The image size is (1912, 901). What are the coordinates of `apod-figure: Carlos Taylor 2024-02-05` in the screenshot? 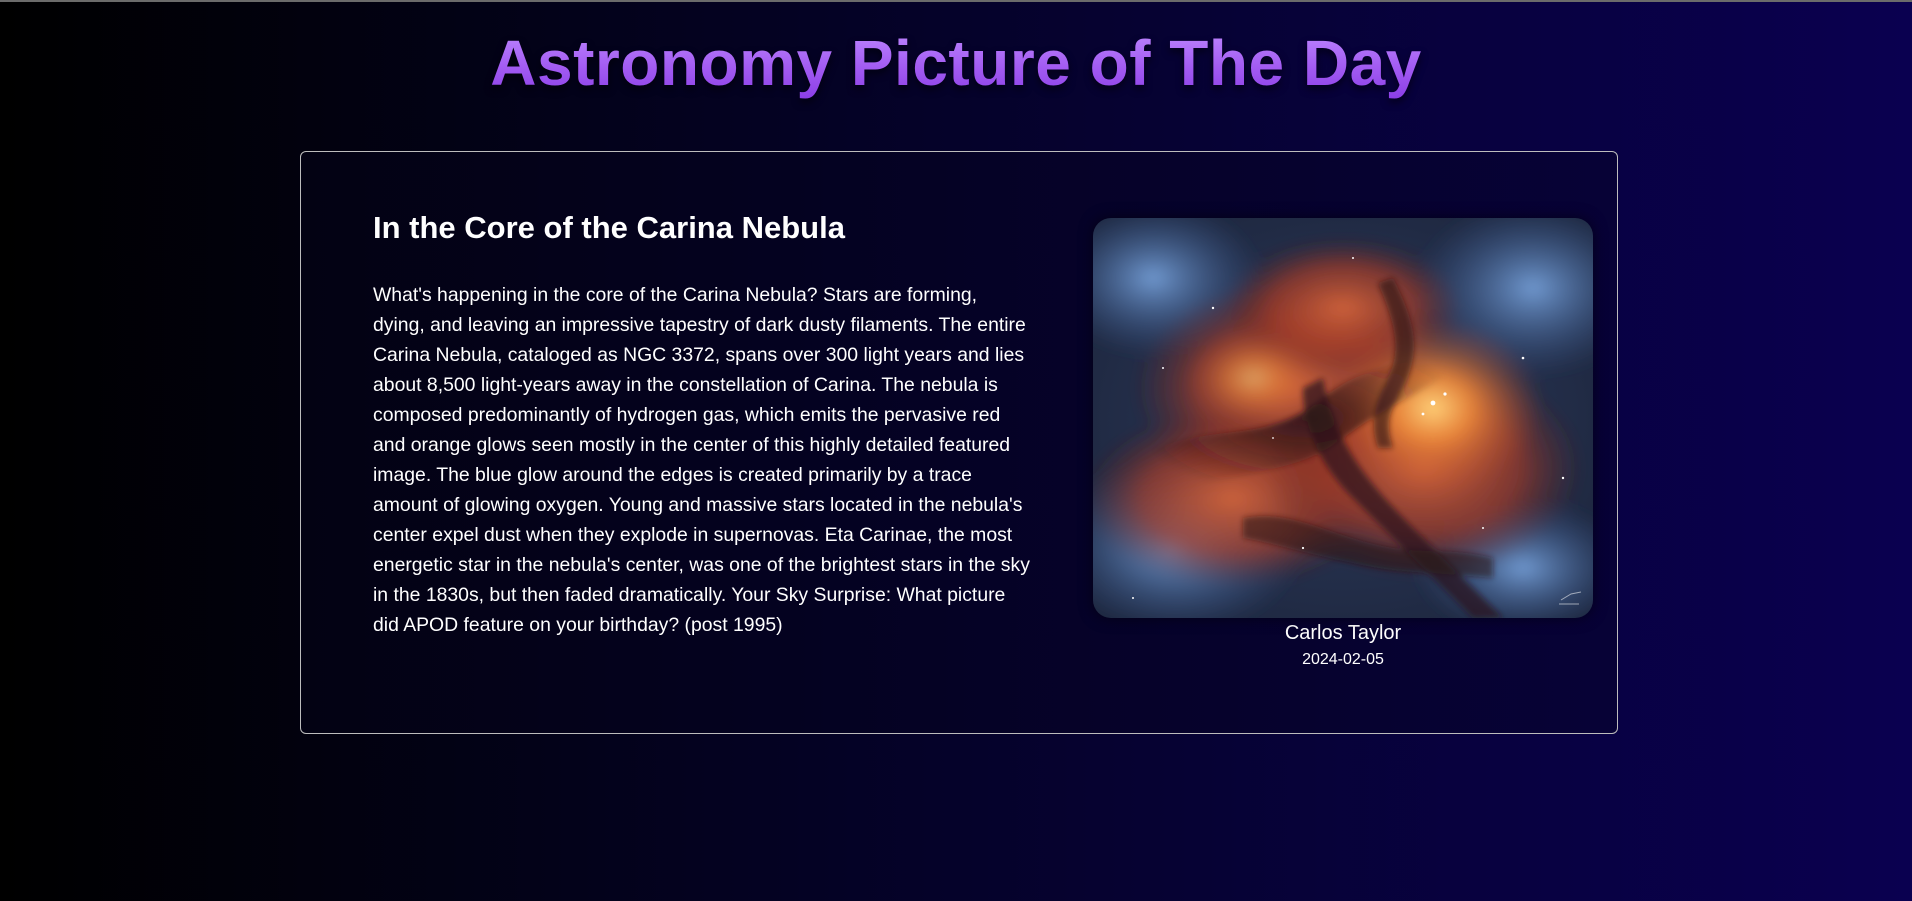 It's located at (1343, 444).